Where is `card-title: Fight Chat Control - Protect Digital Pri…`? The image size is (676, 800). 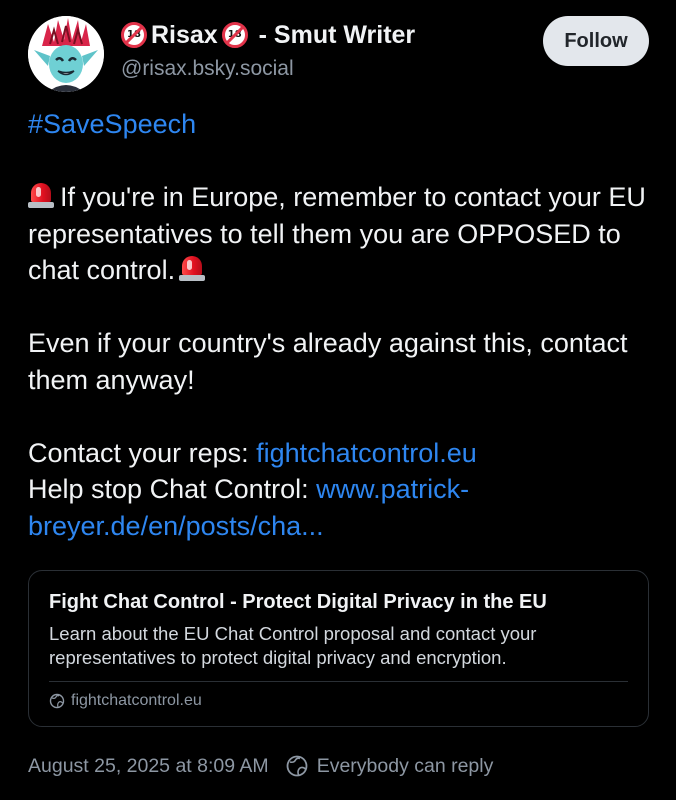
card-title: Fight Chat Control - Protect Digital Pri… is located at coordinates (298, 602).